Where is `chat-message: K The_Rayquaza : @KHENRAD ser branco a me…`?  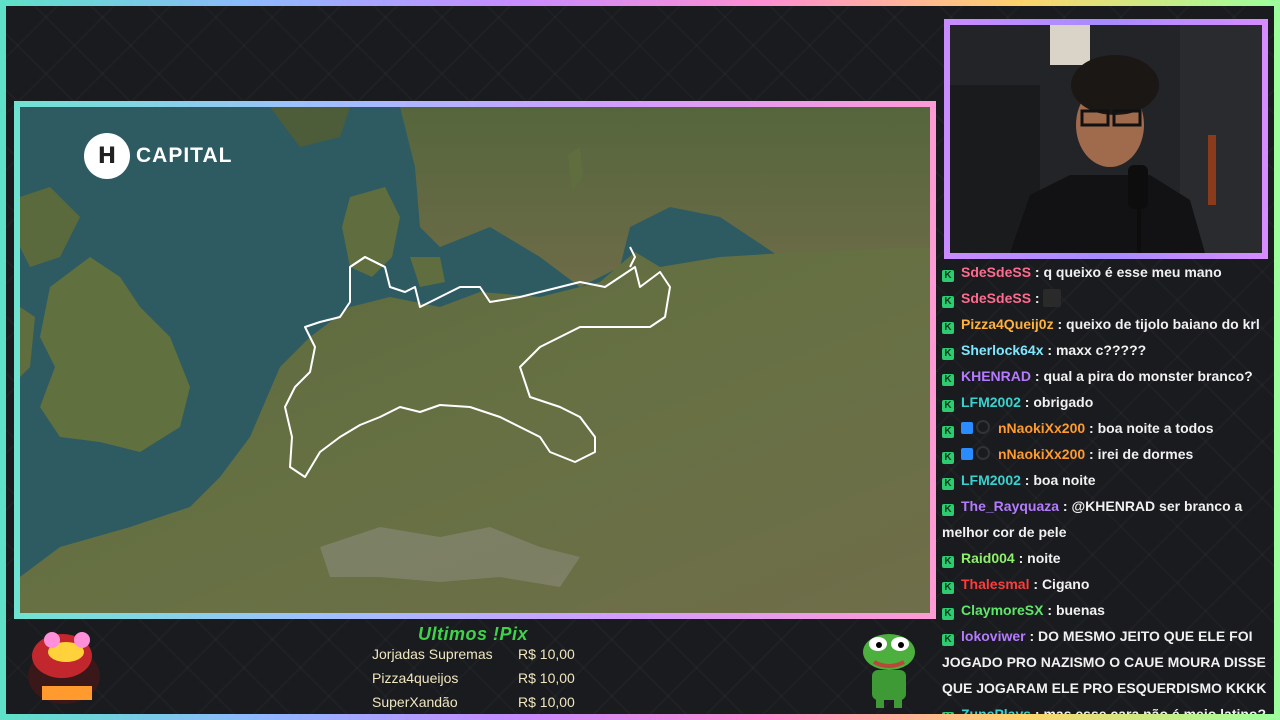
chat-message: K The_Rayquaza : @KHENRAD ser branco a me… is located at coordinates (1106, 519).